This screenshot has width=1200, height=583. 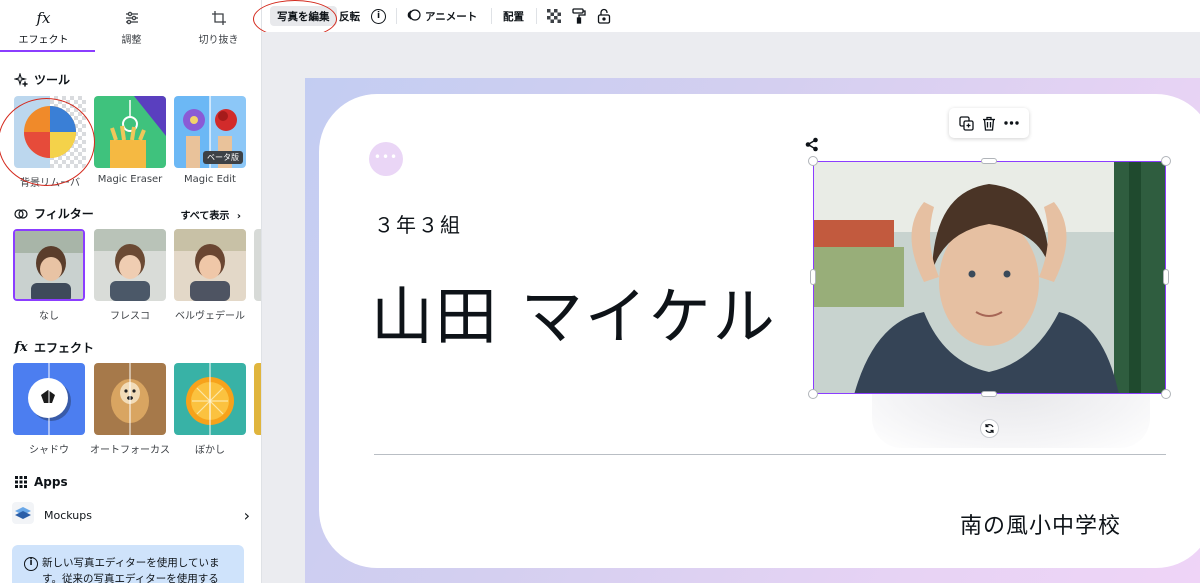 What do you see at coordinates (50, 132) in the screenshot?
I see `tool-bg-remover` at bounding box center [50, 132].